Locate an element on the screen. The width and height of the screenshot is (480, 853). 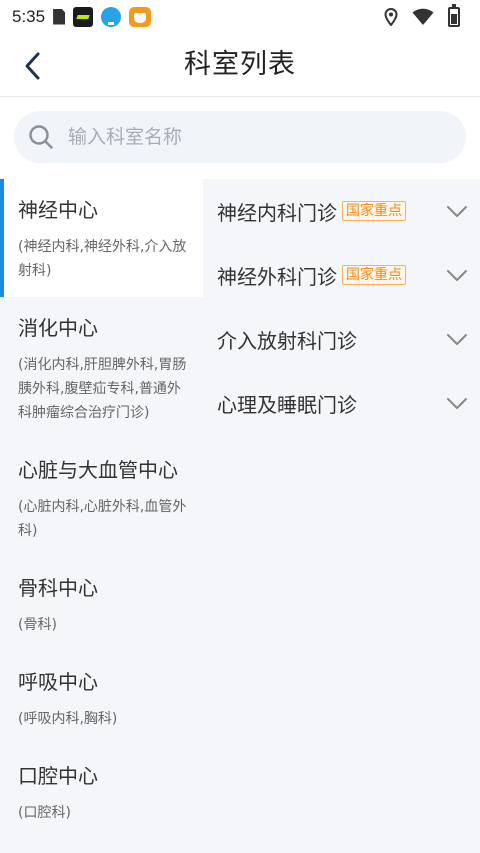
chevron-left-icon is located at coordinates (32, 66).